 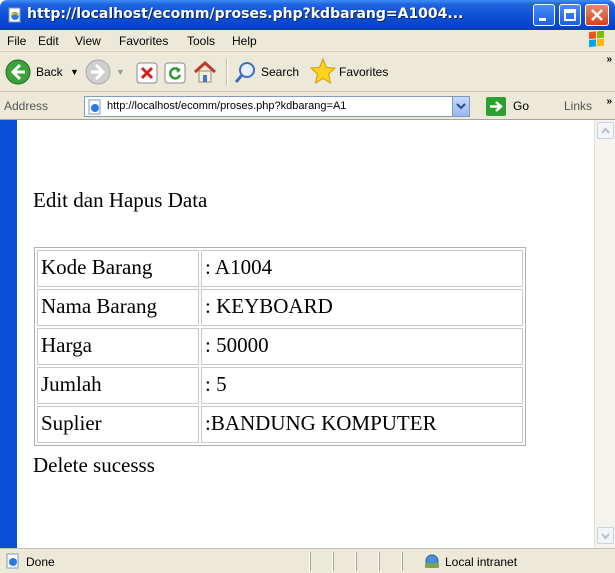 I want to click on field-value: : A1004, so click(x=362, y=268).